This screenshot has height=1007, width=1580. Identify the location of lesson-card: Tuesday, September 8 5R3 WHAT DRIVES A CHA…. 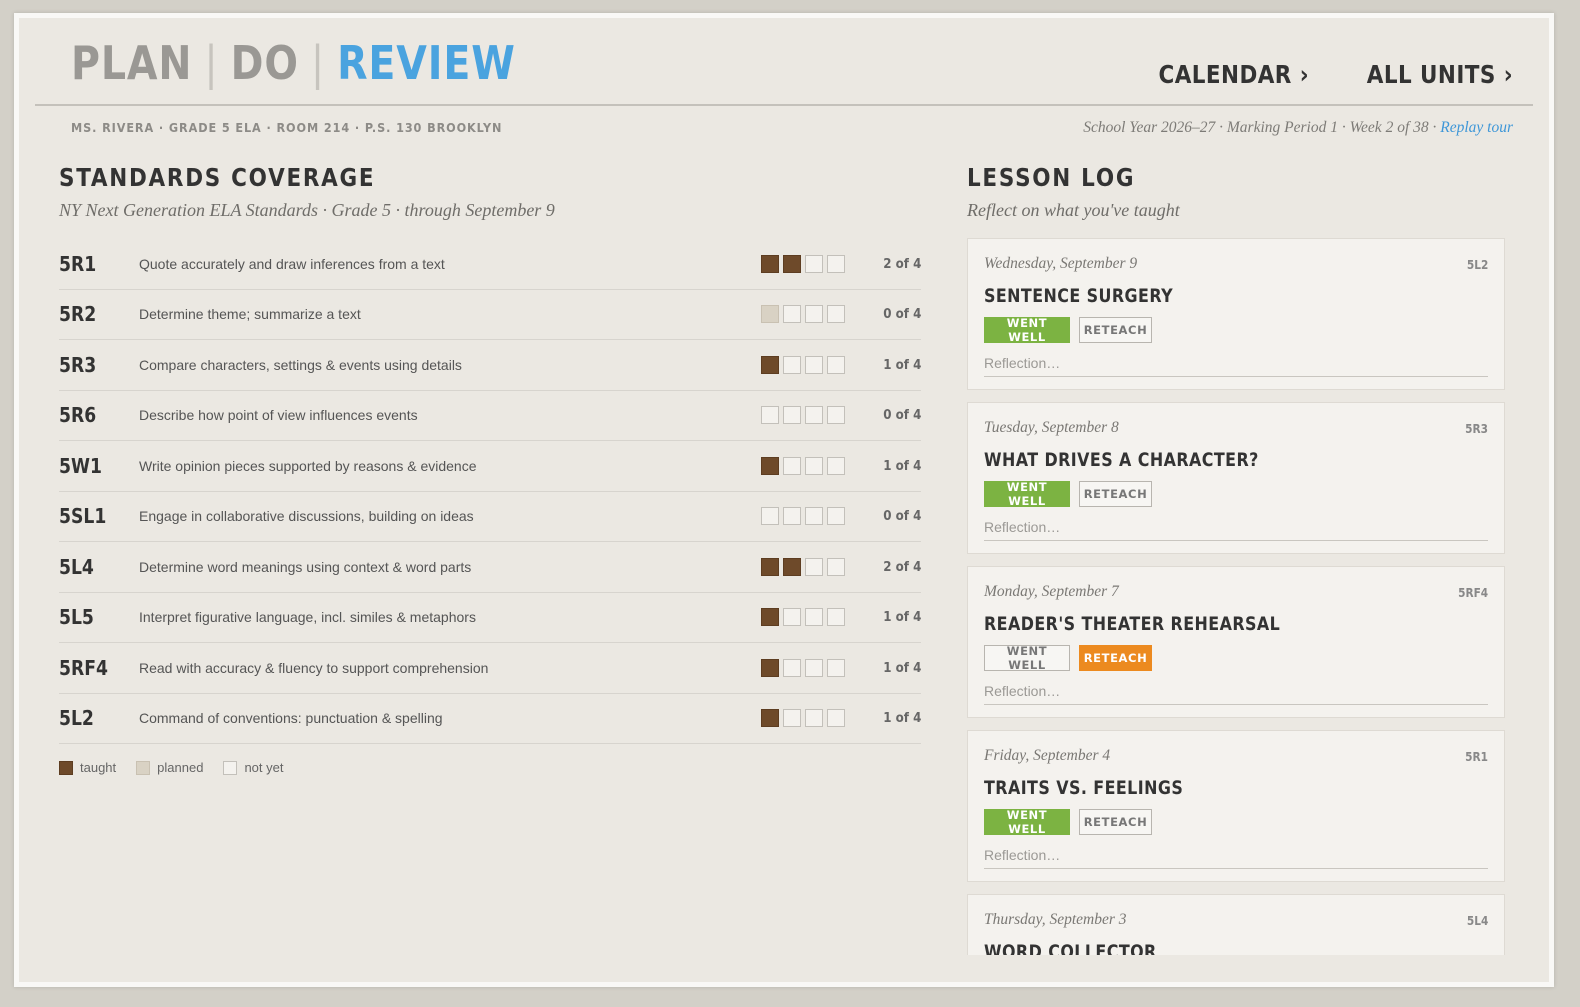
(1236, 478).